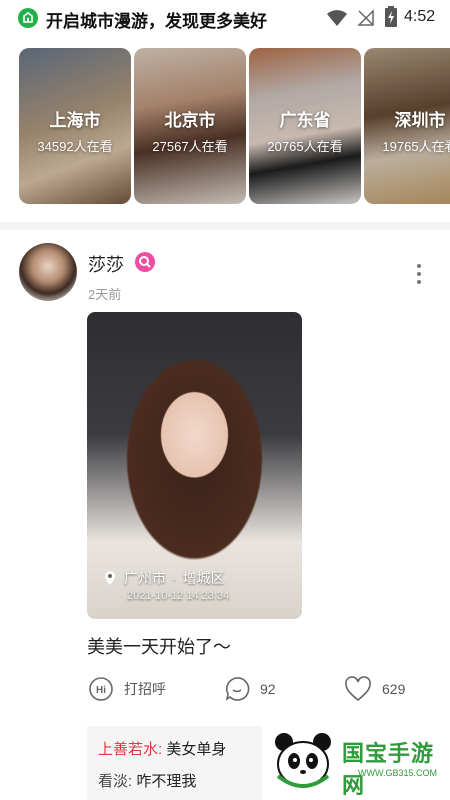  What do you see at coordinates (420, 120) in the screenshot?
I see `city-name: 深圳市` at bounding box center [420, 120].